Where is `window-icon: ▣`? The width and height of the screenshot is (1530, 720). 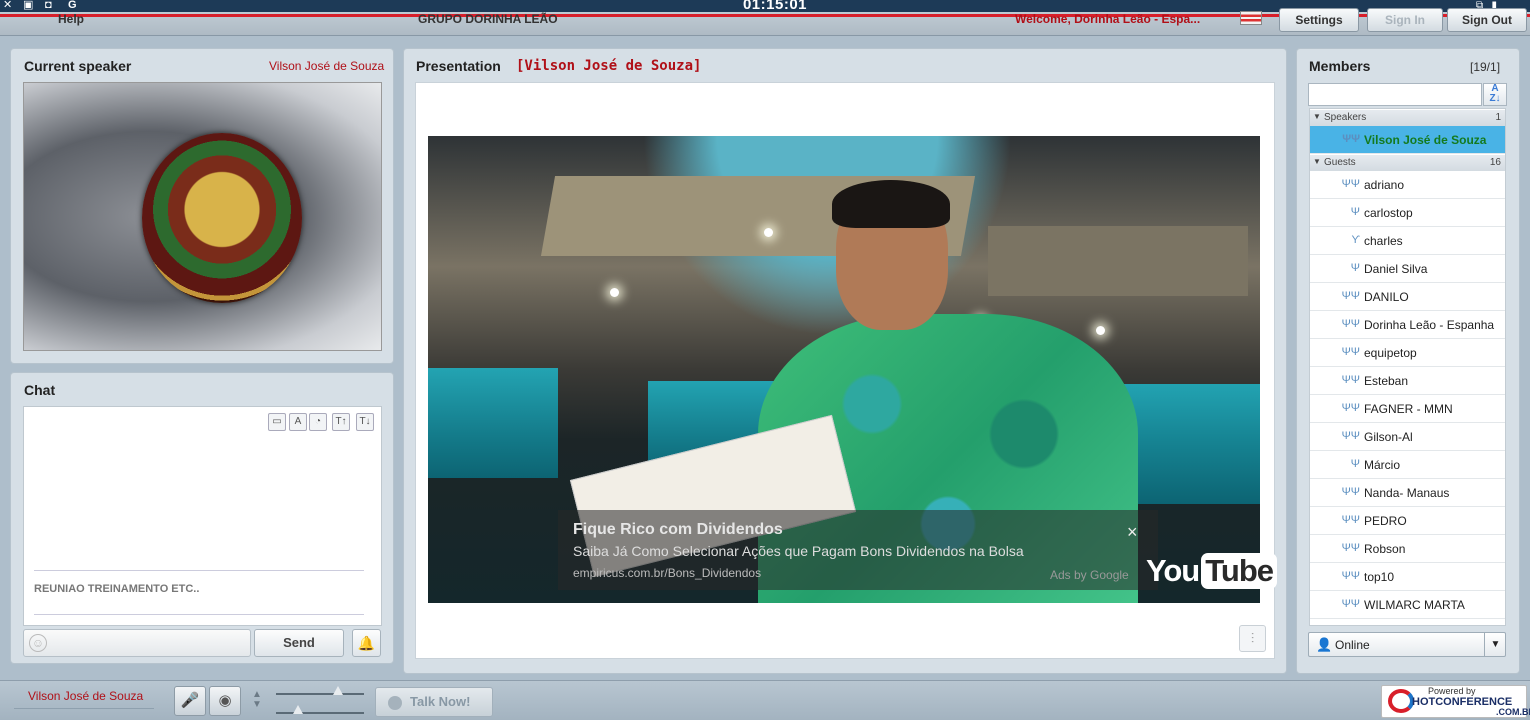
window-icon: ▣ is located at coordinates (28, 5).